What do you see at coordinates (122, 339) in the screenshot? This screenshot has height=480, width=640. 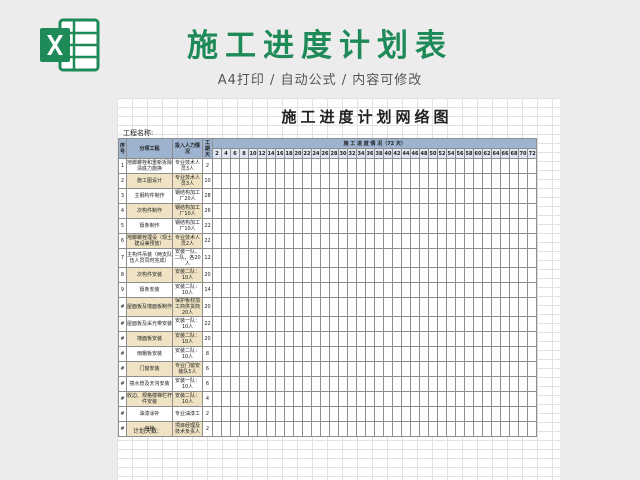 I see `row-seq: #` at bounding box center [122, 339].